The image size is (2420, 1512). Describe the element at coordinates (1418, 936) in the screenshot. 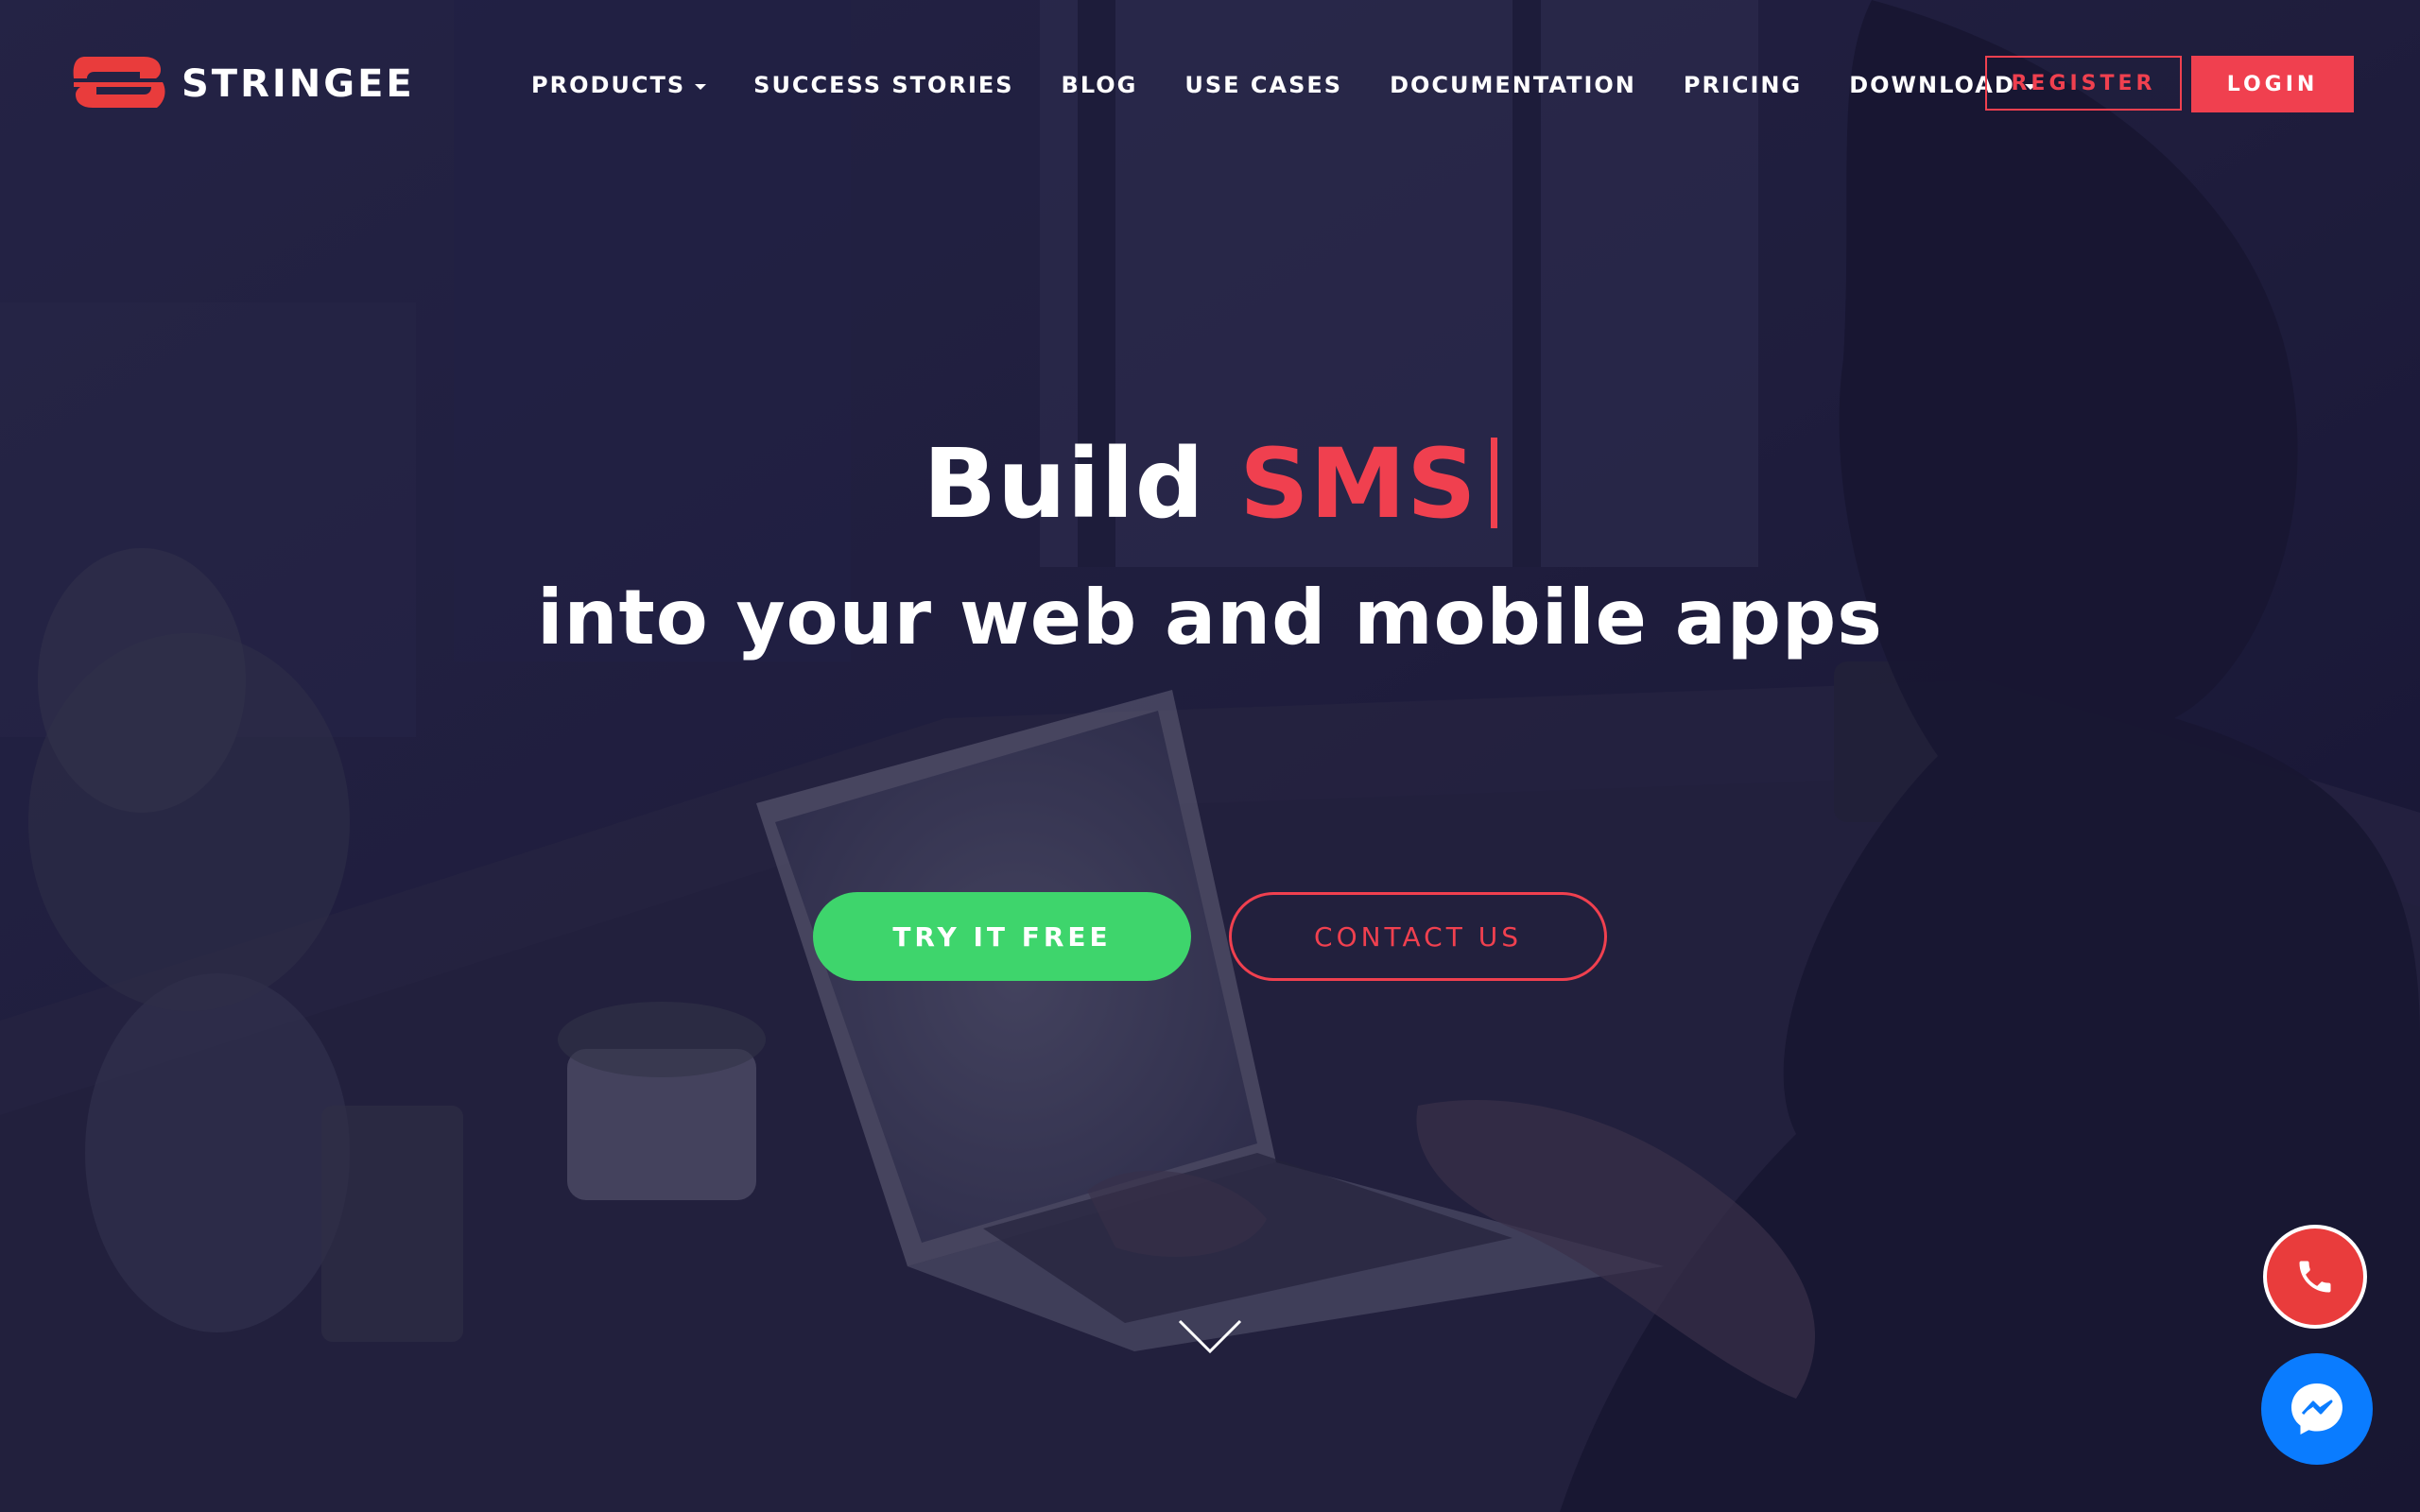

I see `contact-us-button: CONTACT US` at that location.